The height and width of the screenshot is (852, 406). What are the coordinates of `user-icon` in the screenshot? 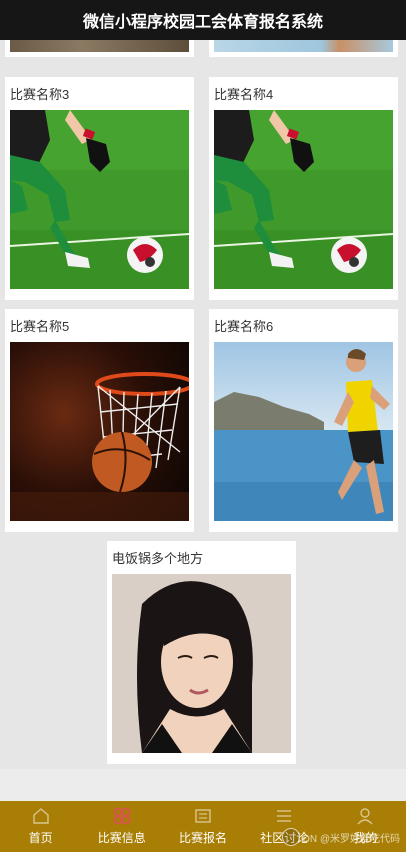 It's located at (365, 816).